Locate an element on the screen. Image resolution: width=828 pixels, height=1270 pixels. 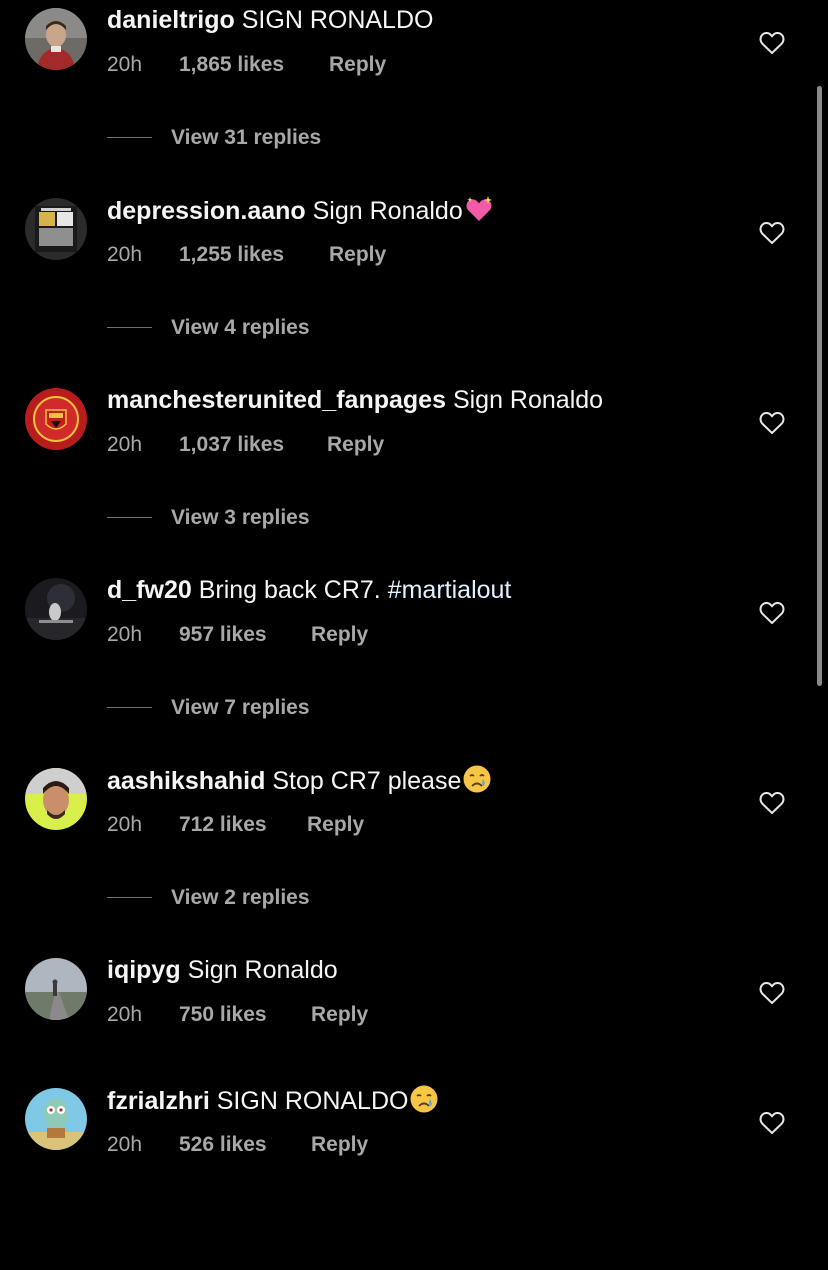
comment-text-line: d_fw20 Bring back CR7. #martialout is located at coordinates (309, 590).